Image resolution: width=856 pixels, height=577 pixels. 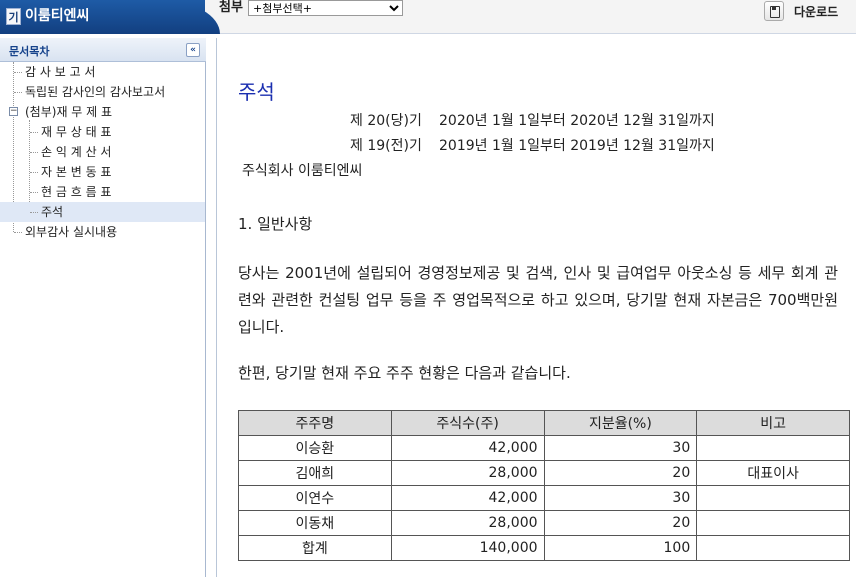 I want to click on total-ratio: 100, so click(x=620, y=548).